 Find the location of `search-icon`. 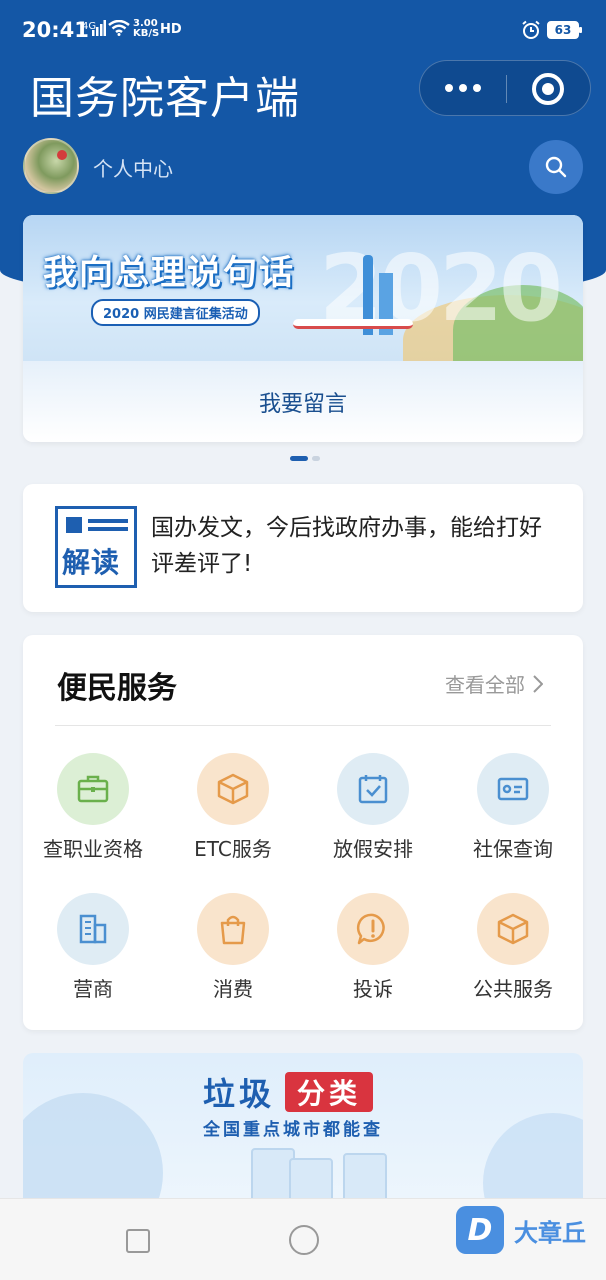

search-icon is located at coordinates (556, 167).